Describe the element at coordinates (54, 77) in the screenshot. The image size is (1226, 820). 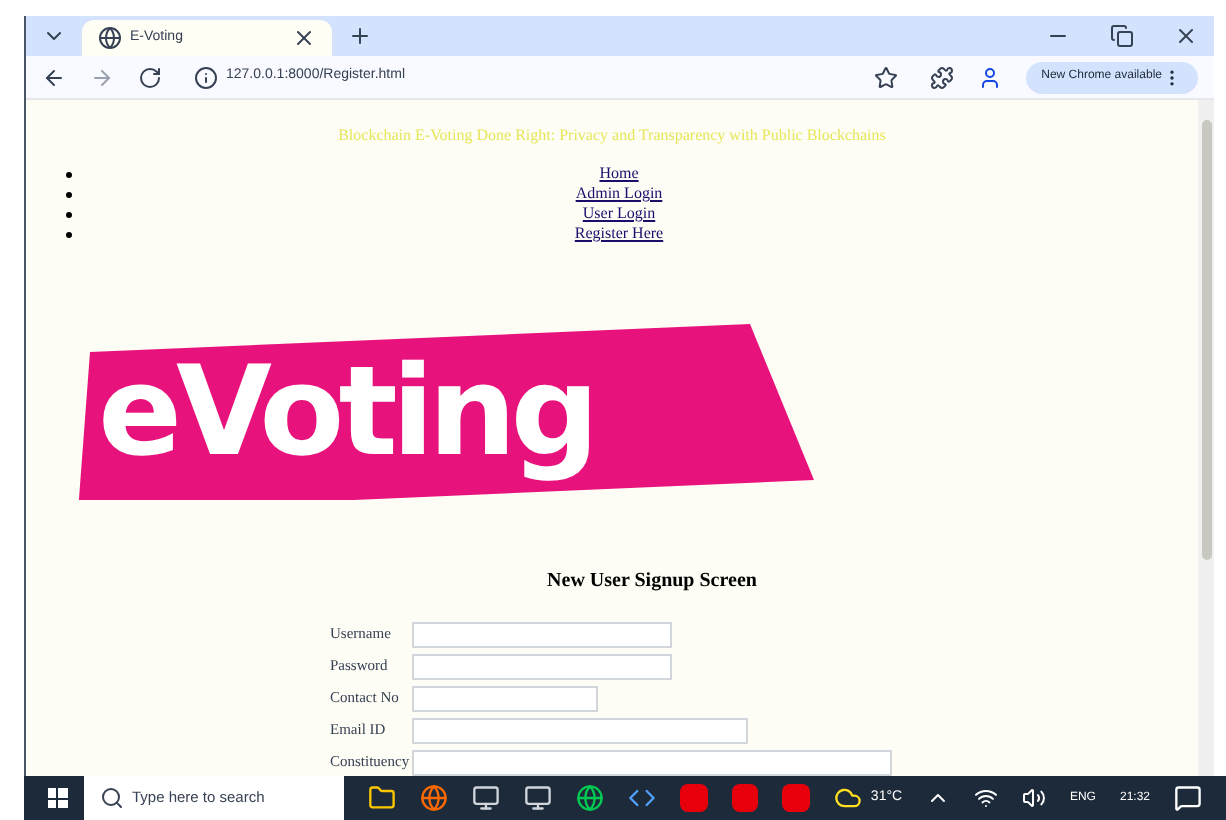
I see `back-icon` at that location.